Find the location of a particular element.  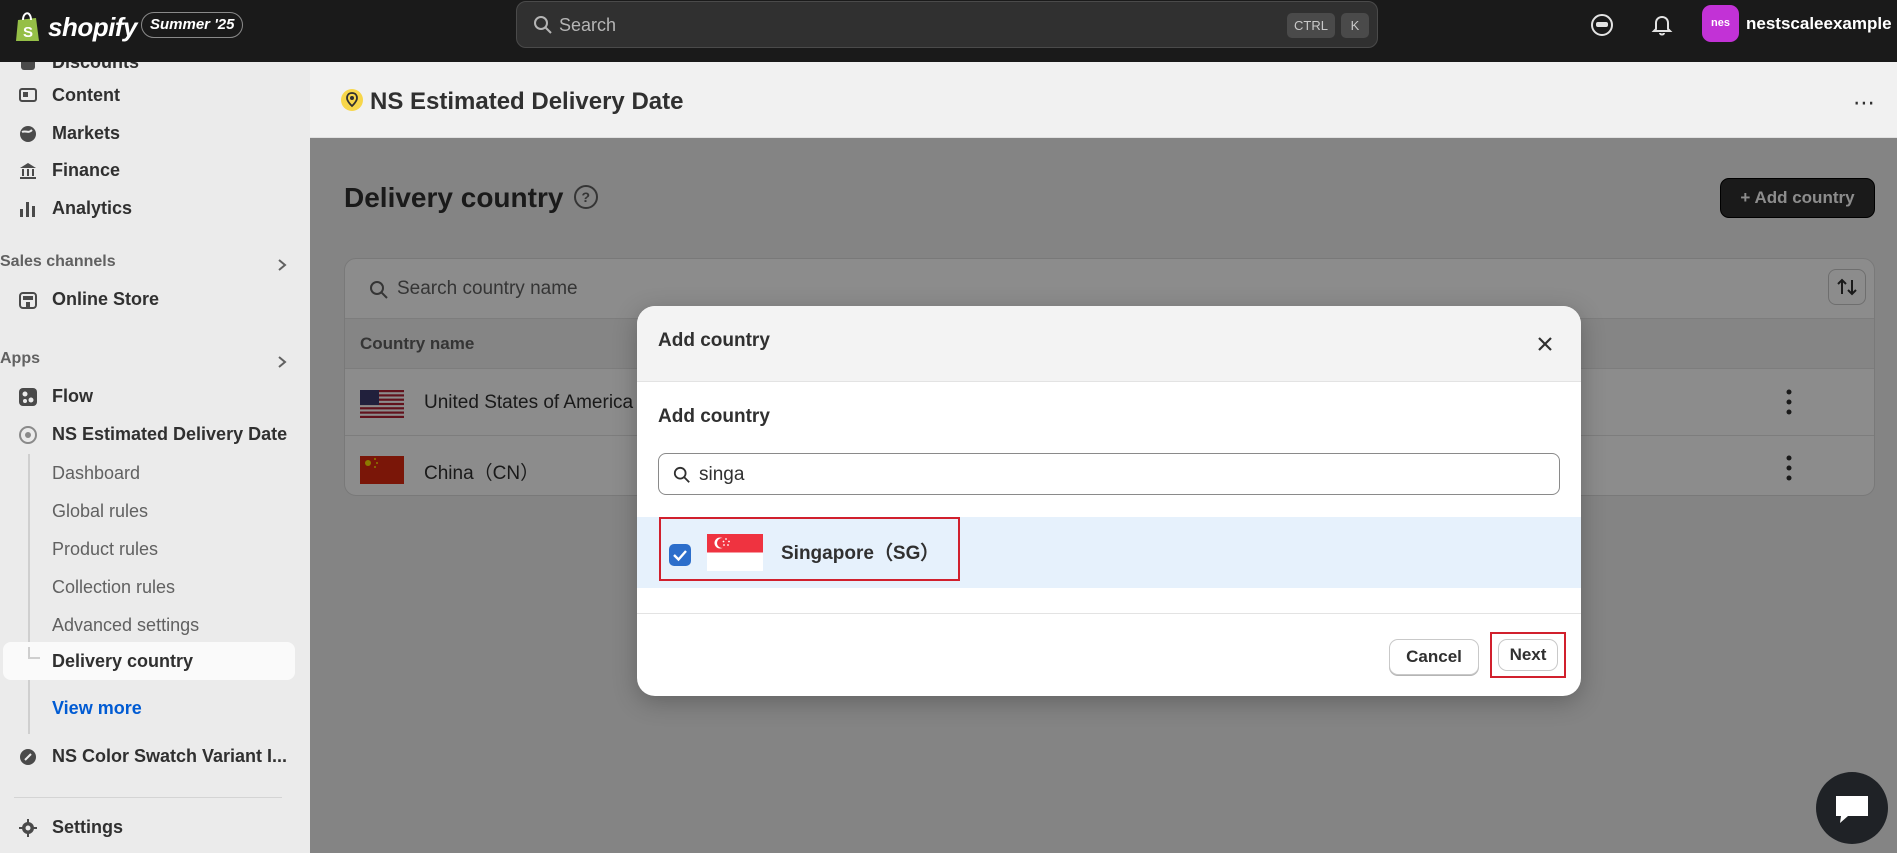

sidebar-subitem-collection-rules: Collection rules is located at coordinates (113, 587).